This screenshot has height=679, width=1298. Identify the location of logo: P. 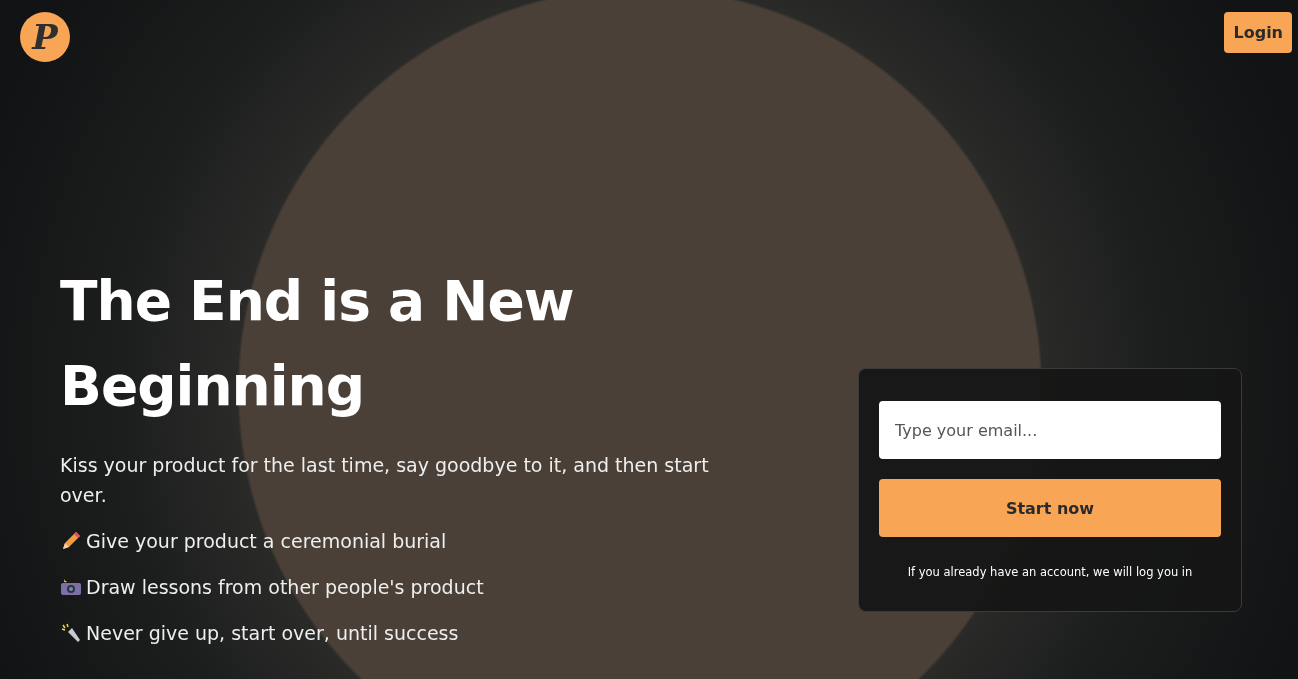
(45, 37).